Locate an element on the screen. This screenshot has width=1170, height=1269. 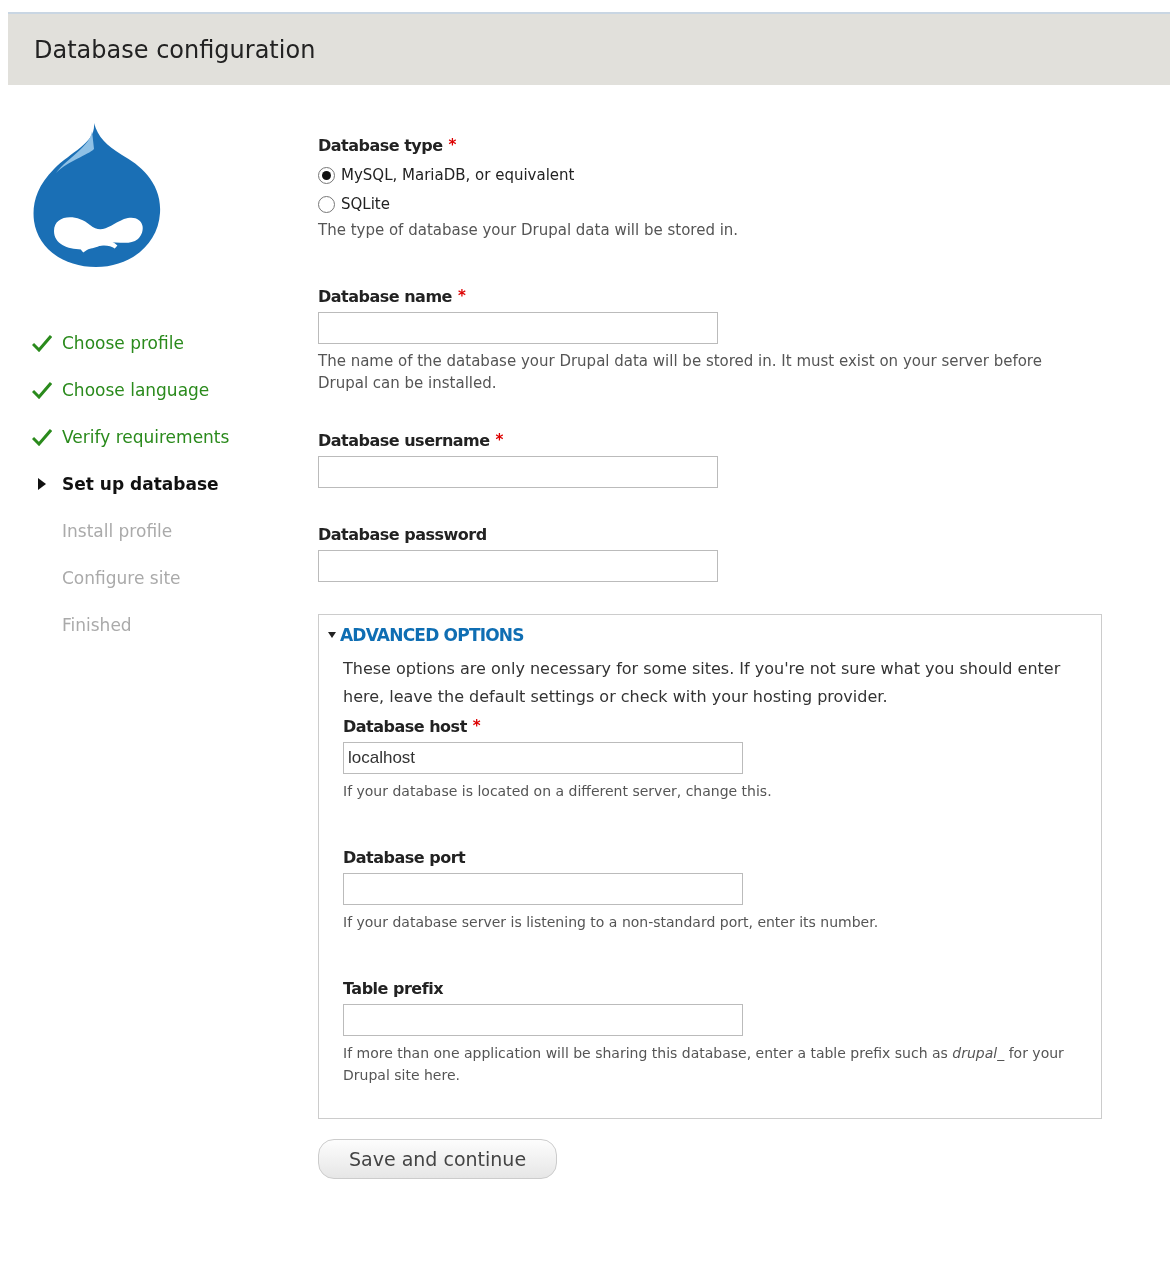
help-text: The name of the database your Drupal data will be stored in. It must exist on your server before Drupal can be installed. is located at coordinates (680, 372).